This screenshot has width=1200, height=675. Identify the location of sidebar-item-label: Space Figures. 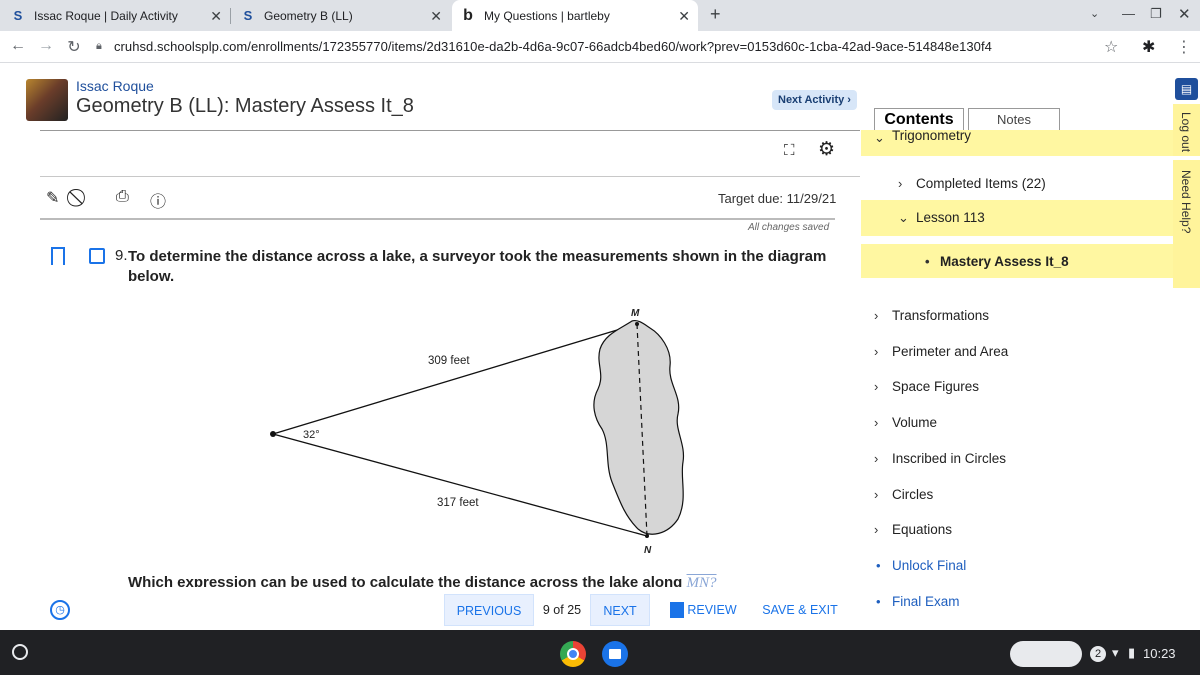
(936, 386).